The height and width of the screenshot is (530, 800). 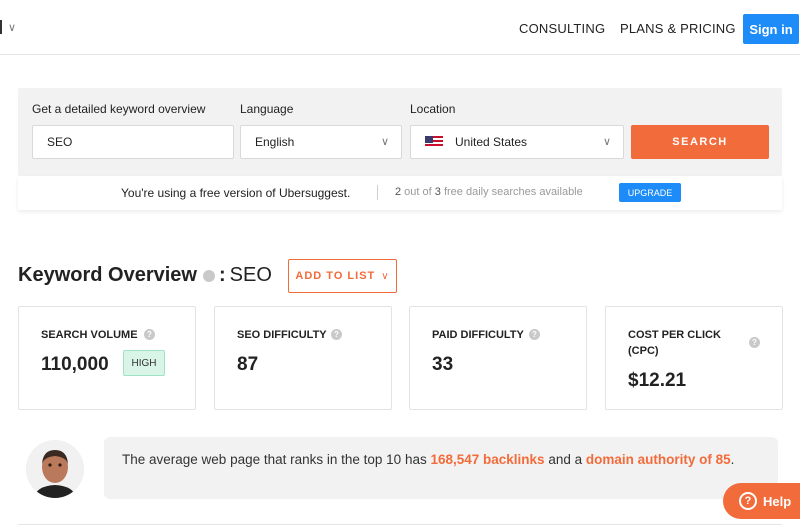 I want to click on metric-card-seo-difficulty: SEO DIFFICULTY ? 87, so click(x=303, y=358).